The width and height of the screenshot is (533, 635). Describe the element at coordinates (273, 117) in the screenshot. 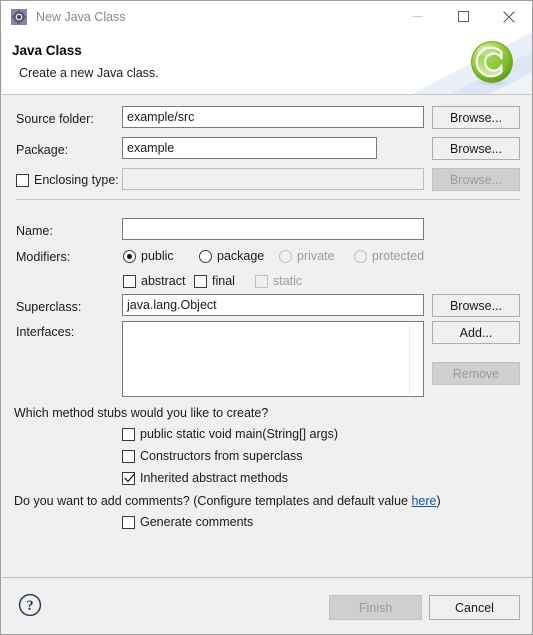

I see `source-folder-input: example/src` at that location.